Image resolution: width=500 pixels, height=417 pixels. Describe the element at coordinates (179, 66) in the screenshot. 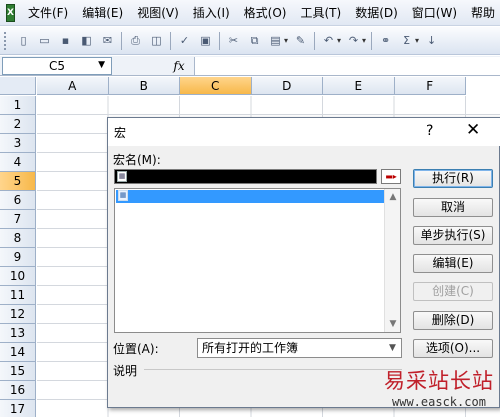

I see `insert-function-icon: fx` at that location.